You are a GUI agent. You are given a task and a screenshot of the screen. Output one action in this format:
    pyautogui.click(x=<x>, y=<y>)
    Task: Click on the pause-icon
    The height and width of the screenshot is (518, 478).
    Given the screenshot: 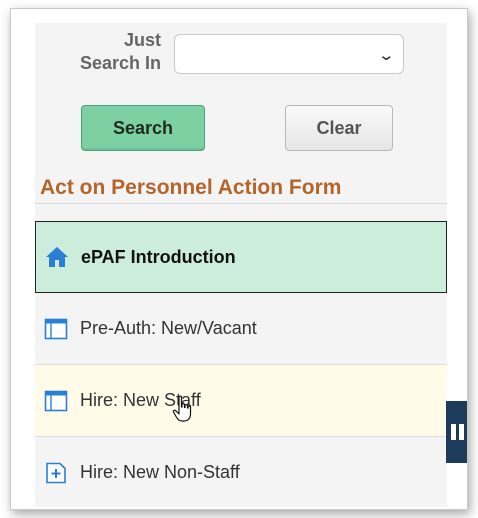 What is the action you would take?
    pyautogui.click(x=457, y=432)
    